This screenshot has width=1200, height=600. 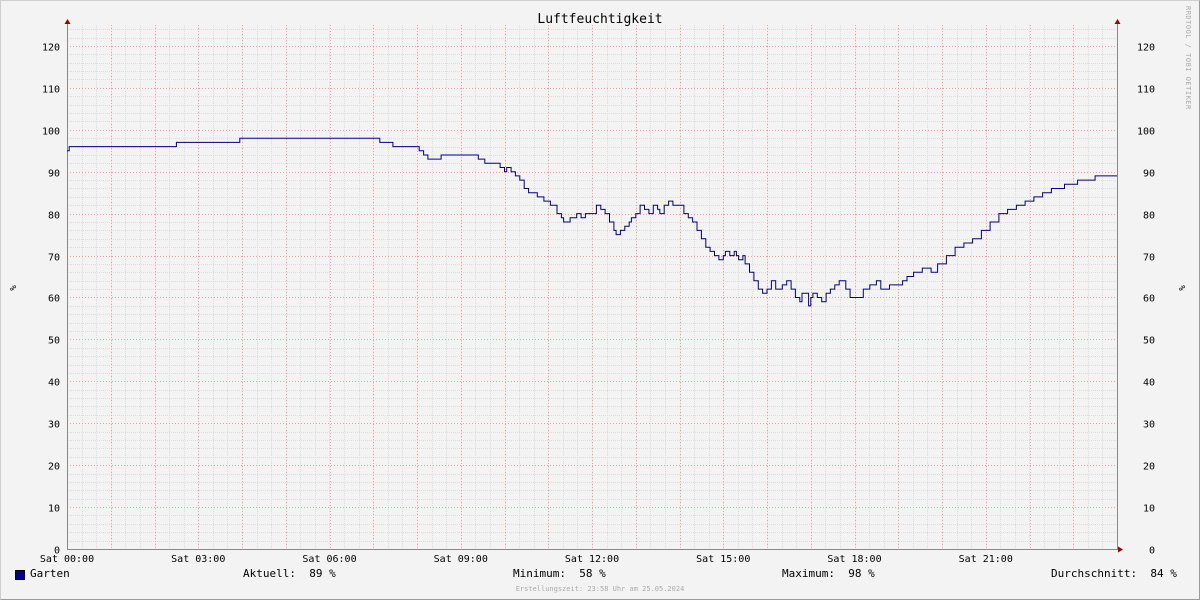 What do you see at coordinates (1149, 383) in the screenshot?
I see `y-tick-label-right: 40` at bounding box center [1149, 383].